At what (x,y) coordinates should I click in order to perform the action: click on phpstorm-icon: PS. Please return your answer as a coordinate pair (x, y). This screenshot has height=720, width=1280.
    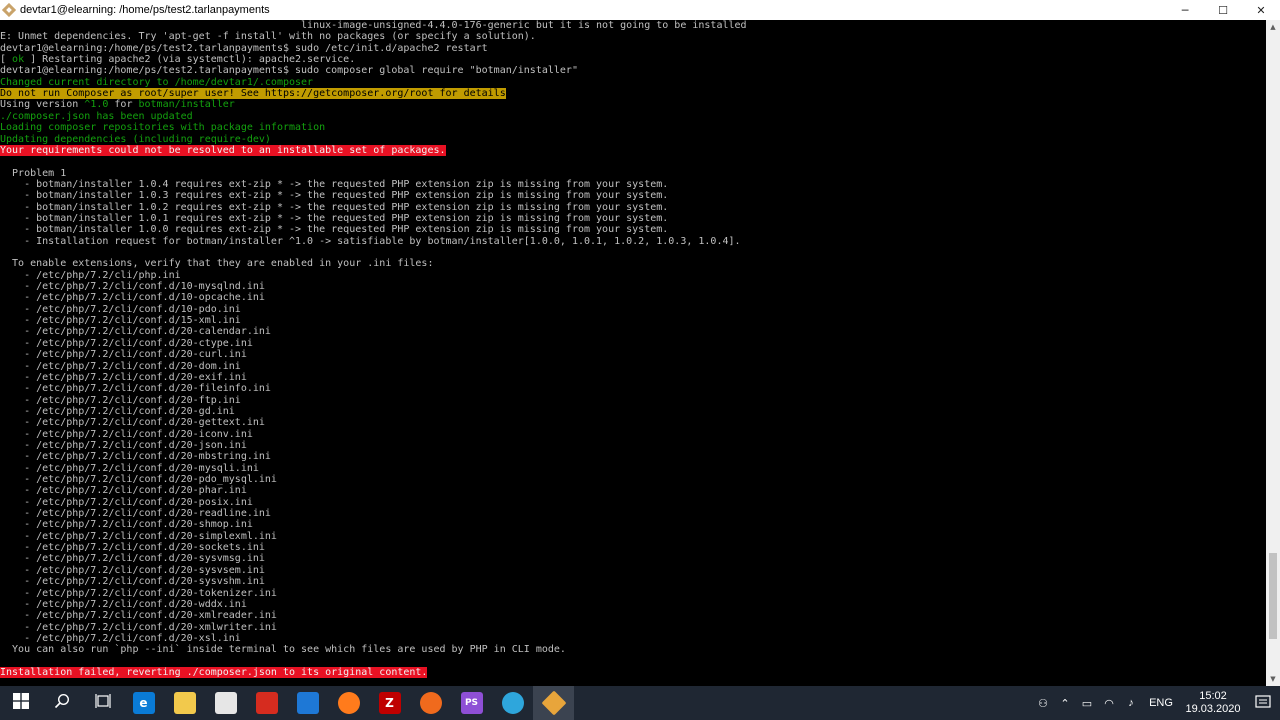
    Looking at the image, I should click on (471, 703).